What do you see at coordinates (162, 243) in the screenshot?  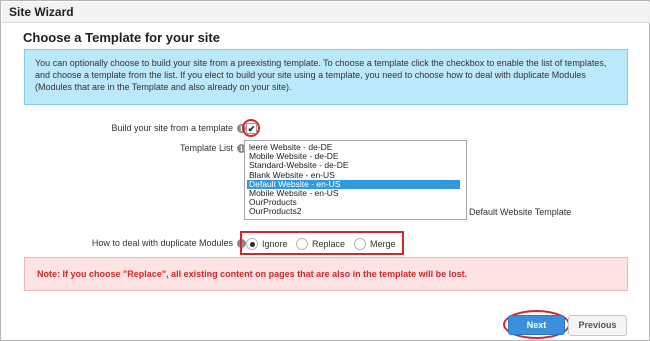 I see `duplicate-modules-label: How to deal with duplicate Modules` at bounding box center [162, 243].